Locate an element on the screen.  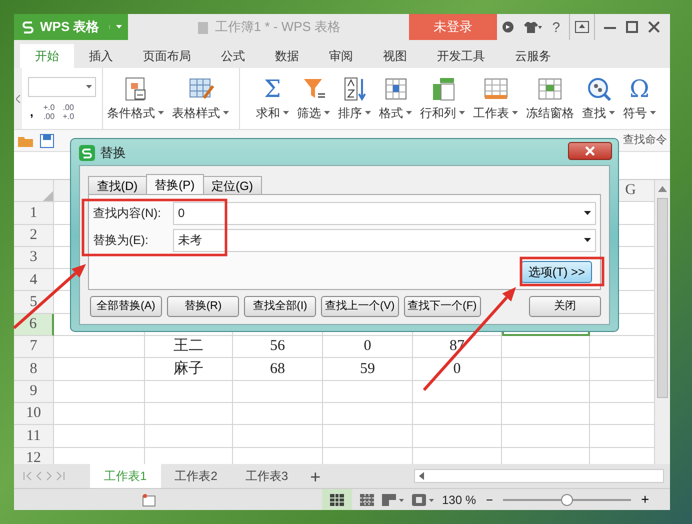
sheet-tab: 工作表1 is located at coordinates (125, 476).